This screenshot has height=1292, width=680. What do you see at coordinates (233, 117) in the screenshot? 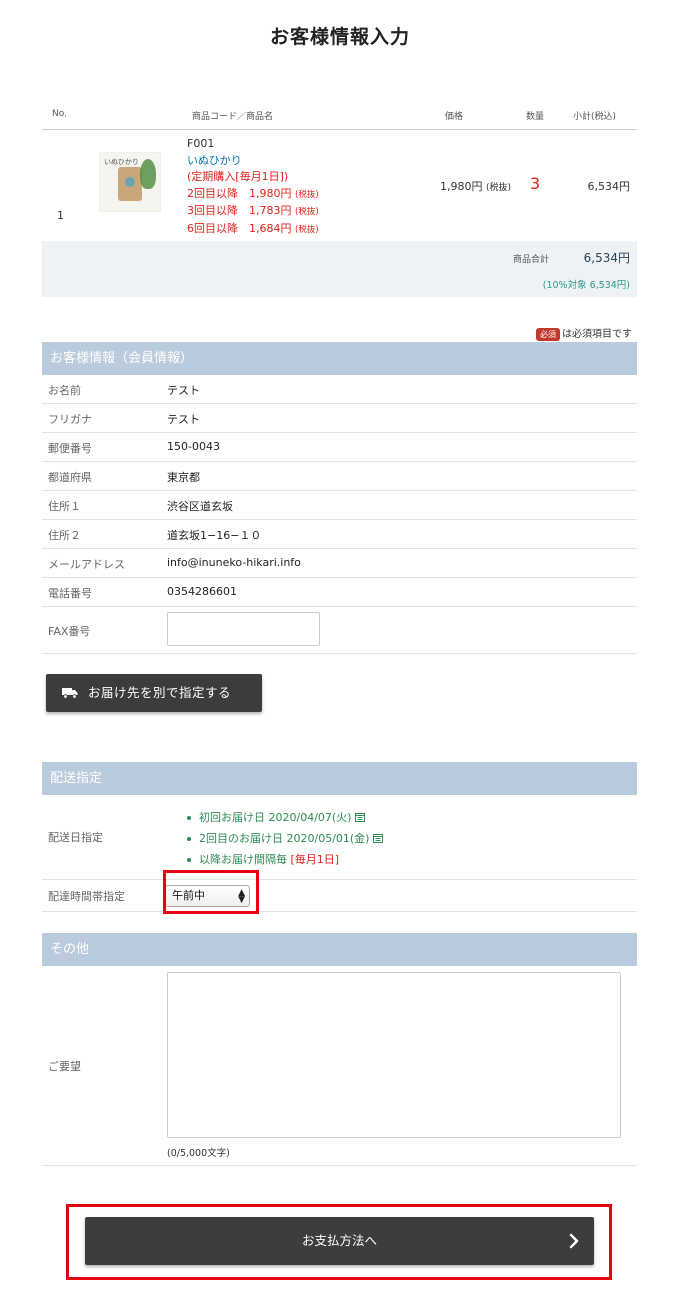
I see `header-product: 商品コード／商品名` at bounding box center [233, 117].